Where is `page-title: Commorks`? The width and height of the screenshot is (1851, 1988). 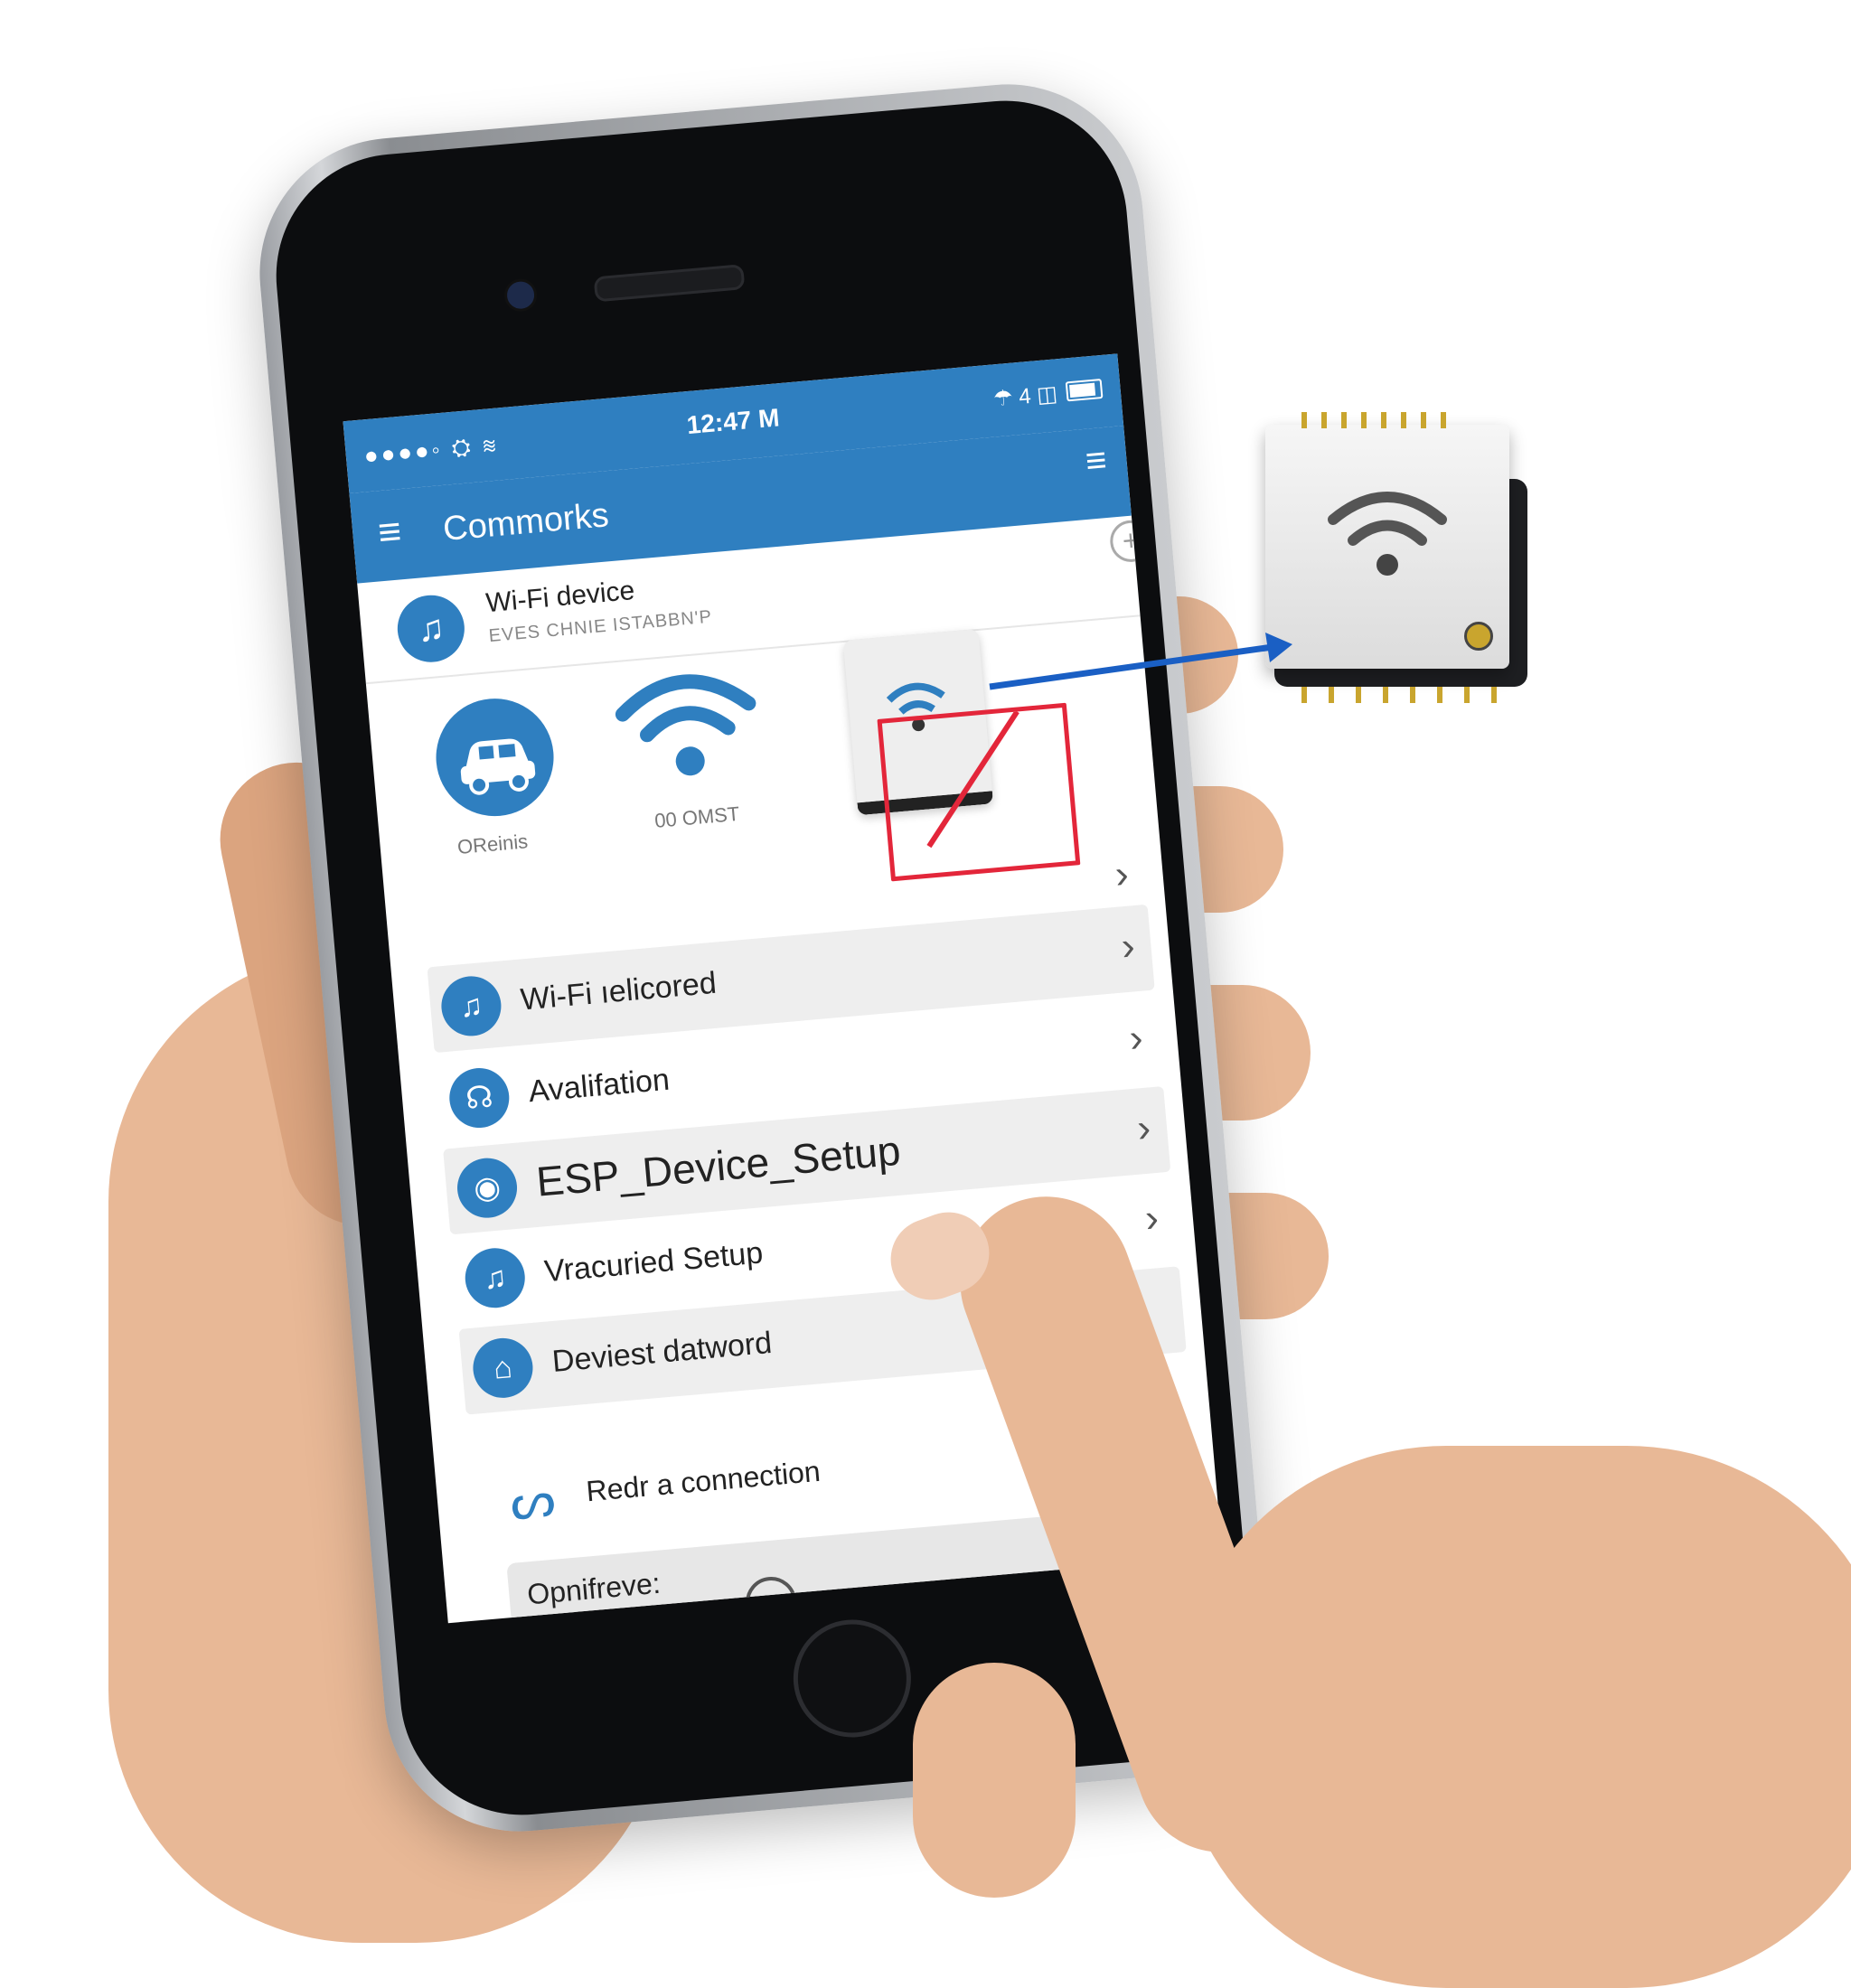 page-title: Commorks is located at coordinates (526, 522).